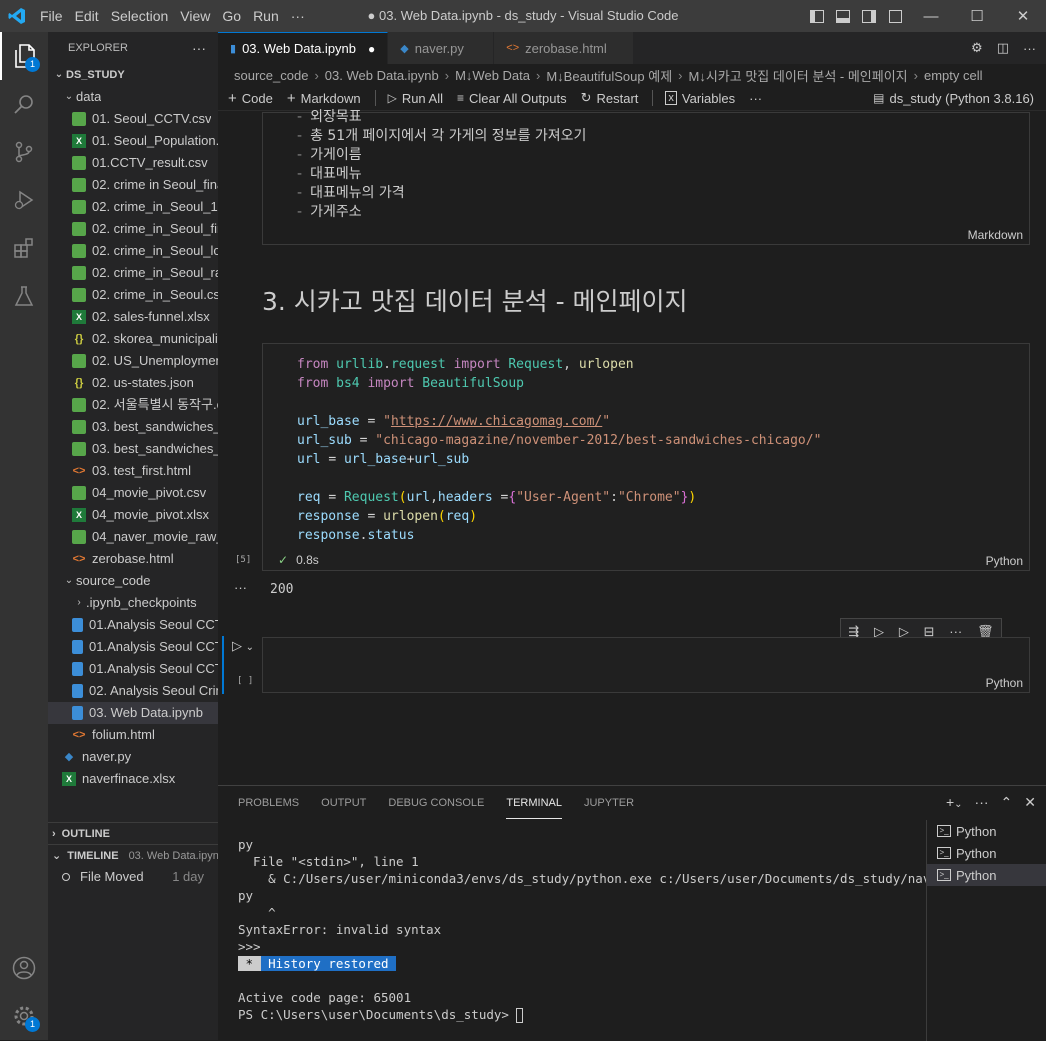  I want to click on file-item: 02. crime_in_Seoul_final.csv, so click(133, 229).